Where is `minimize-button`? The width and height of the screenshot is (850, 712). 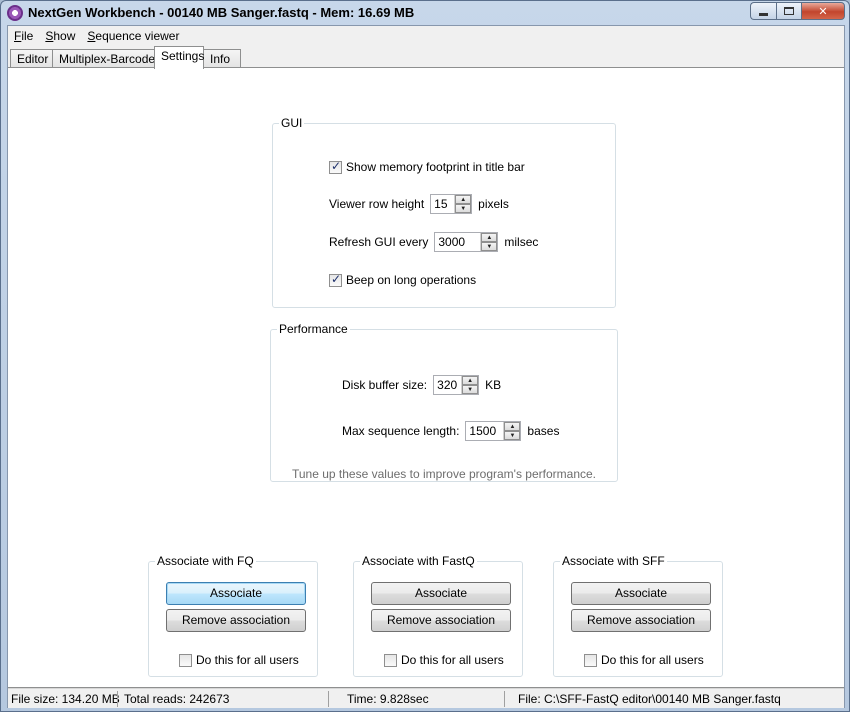
minimize-button is located at coordinates (763, 11).